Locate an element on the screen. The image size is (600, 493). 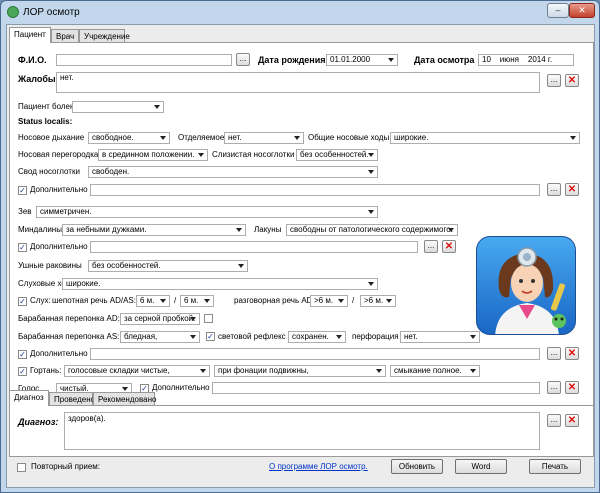
vault-select: свободен. is located at coordinates (233, 172).